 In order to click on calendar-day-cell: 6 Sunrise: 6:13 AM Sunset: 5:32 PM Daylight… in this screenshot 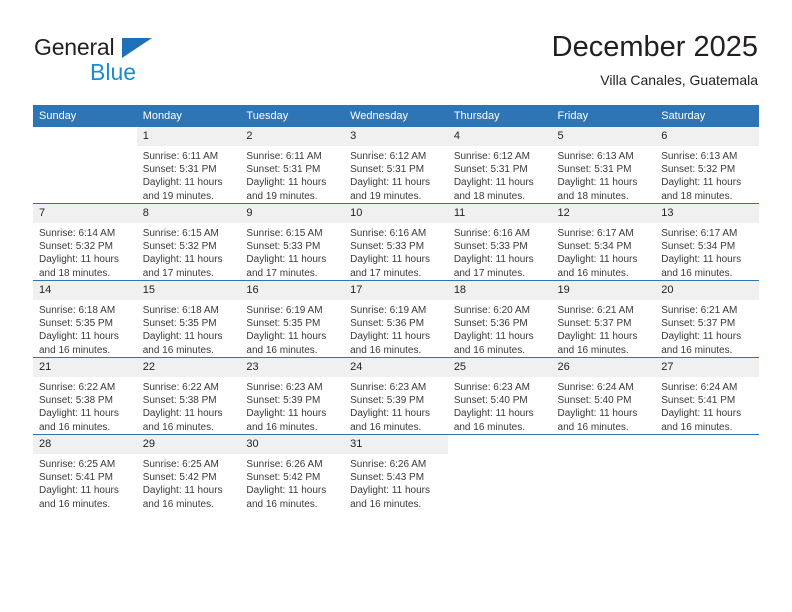, I will do `click(707, 165)`.